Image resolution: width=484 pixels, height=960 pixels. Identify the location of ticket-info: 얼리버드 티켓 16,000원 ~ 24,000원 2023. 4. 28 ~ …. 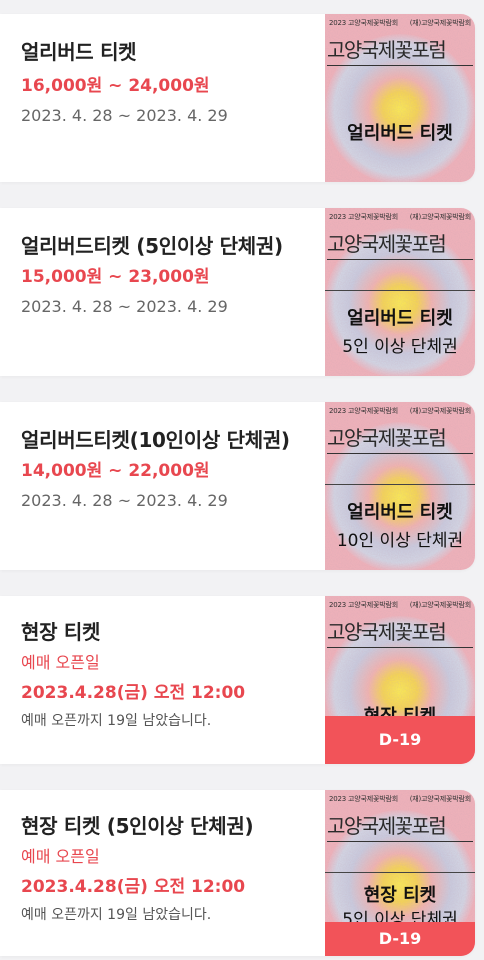
(165, 83).